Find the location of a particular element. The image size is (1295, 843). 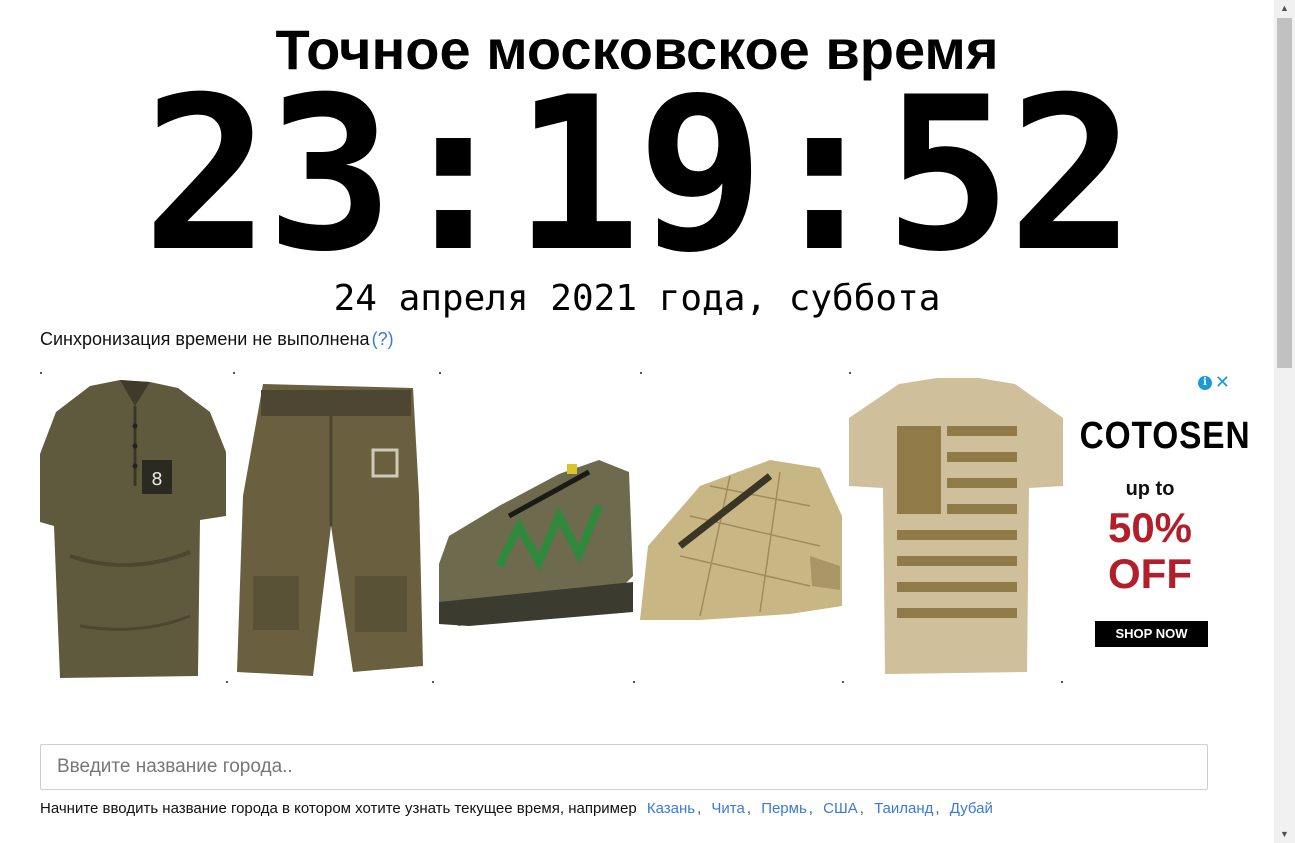

city-search-input is located at coordinates (624, 767).